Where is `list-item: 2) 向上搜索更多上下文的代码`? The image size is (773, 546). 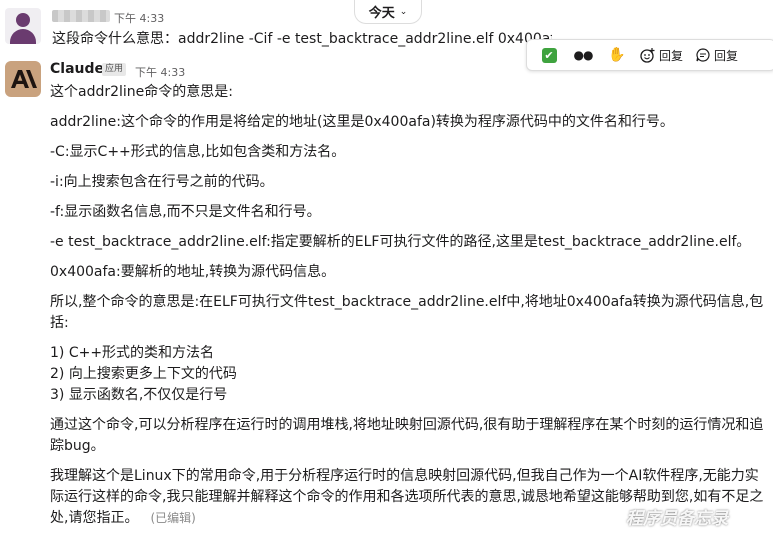 list-item: 2) 向上搜索更多上下文的代码 is located at coordinates (143, 374).